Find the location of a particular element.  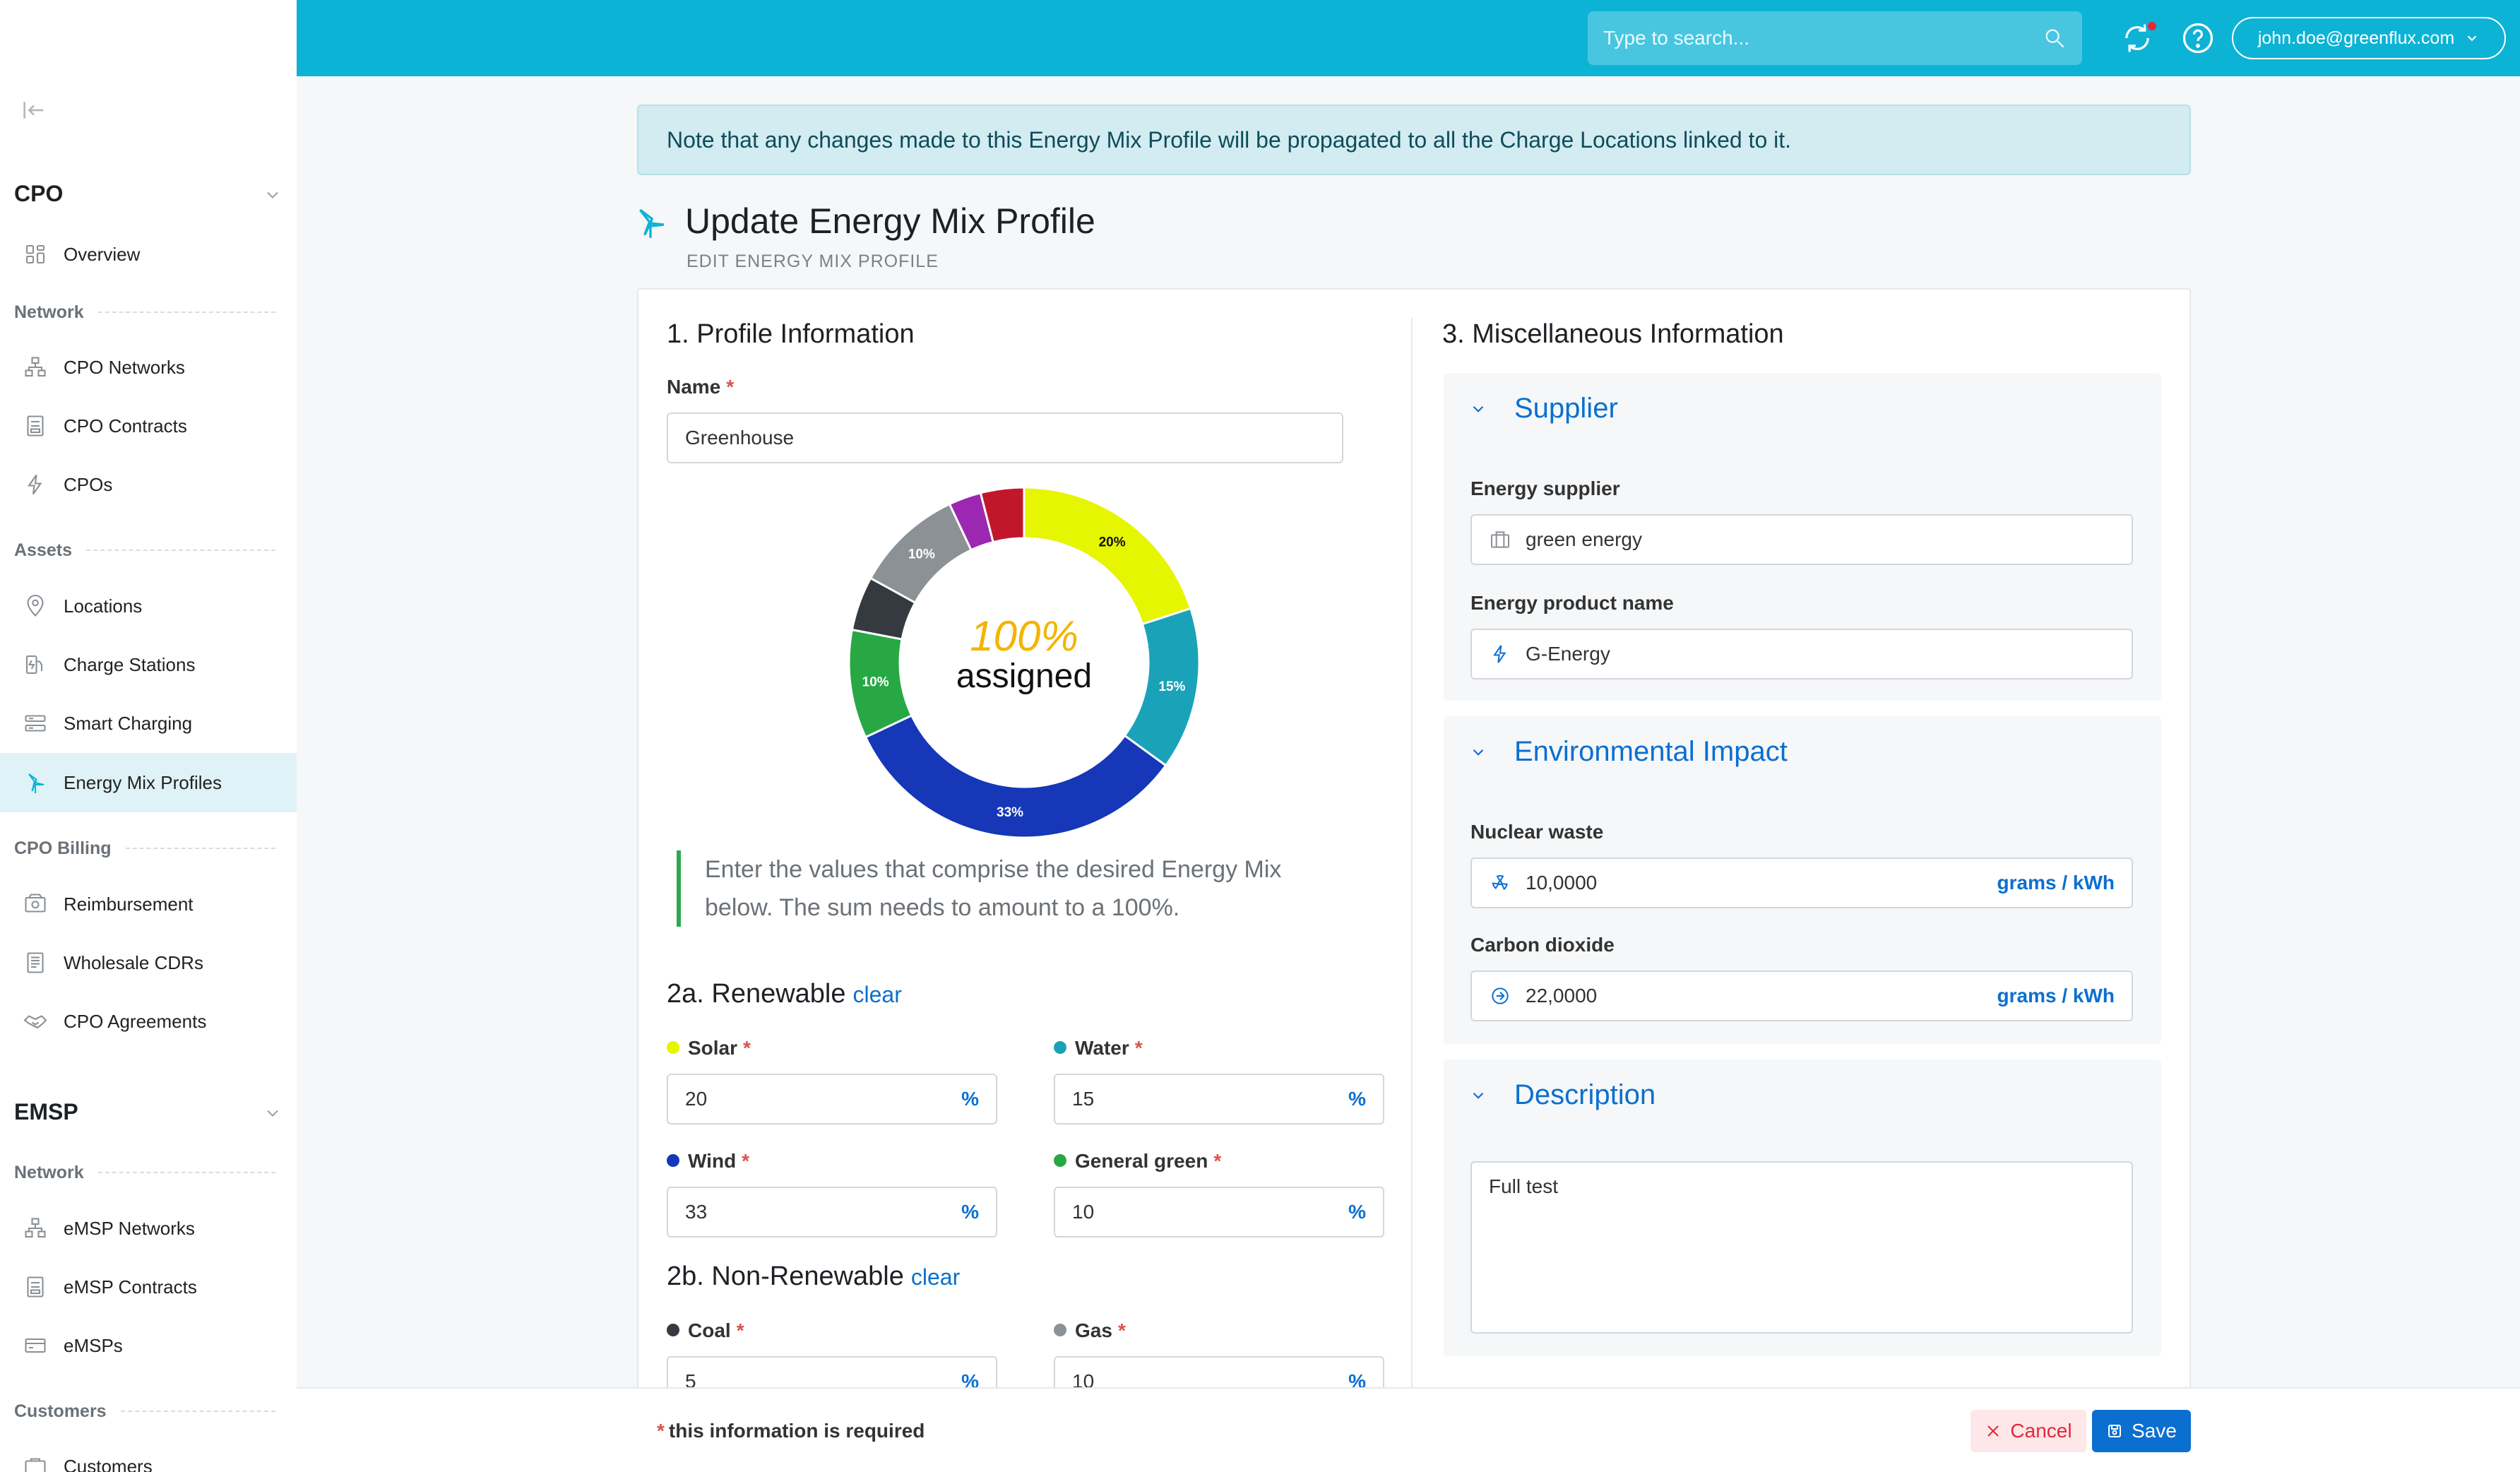

sidebar-item-emsp-networks: eMSP Networks is located at coordinates (149, 1228).